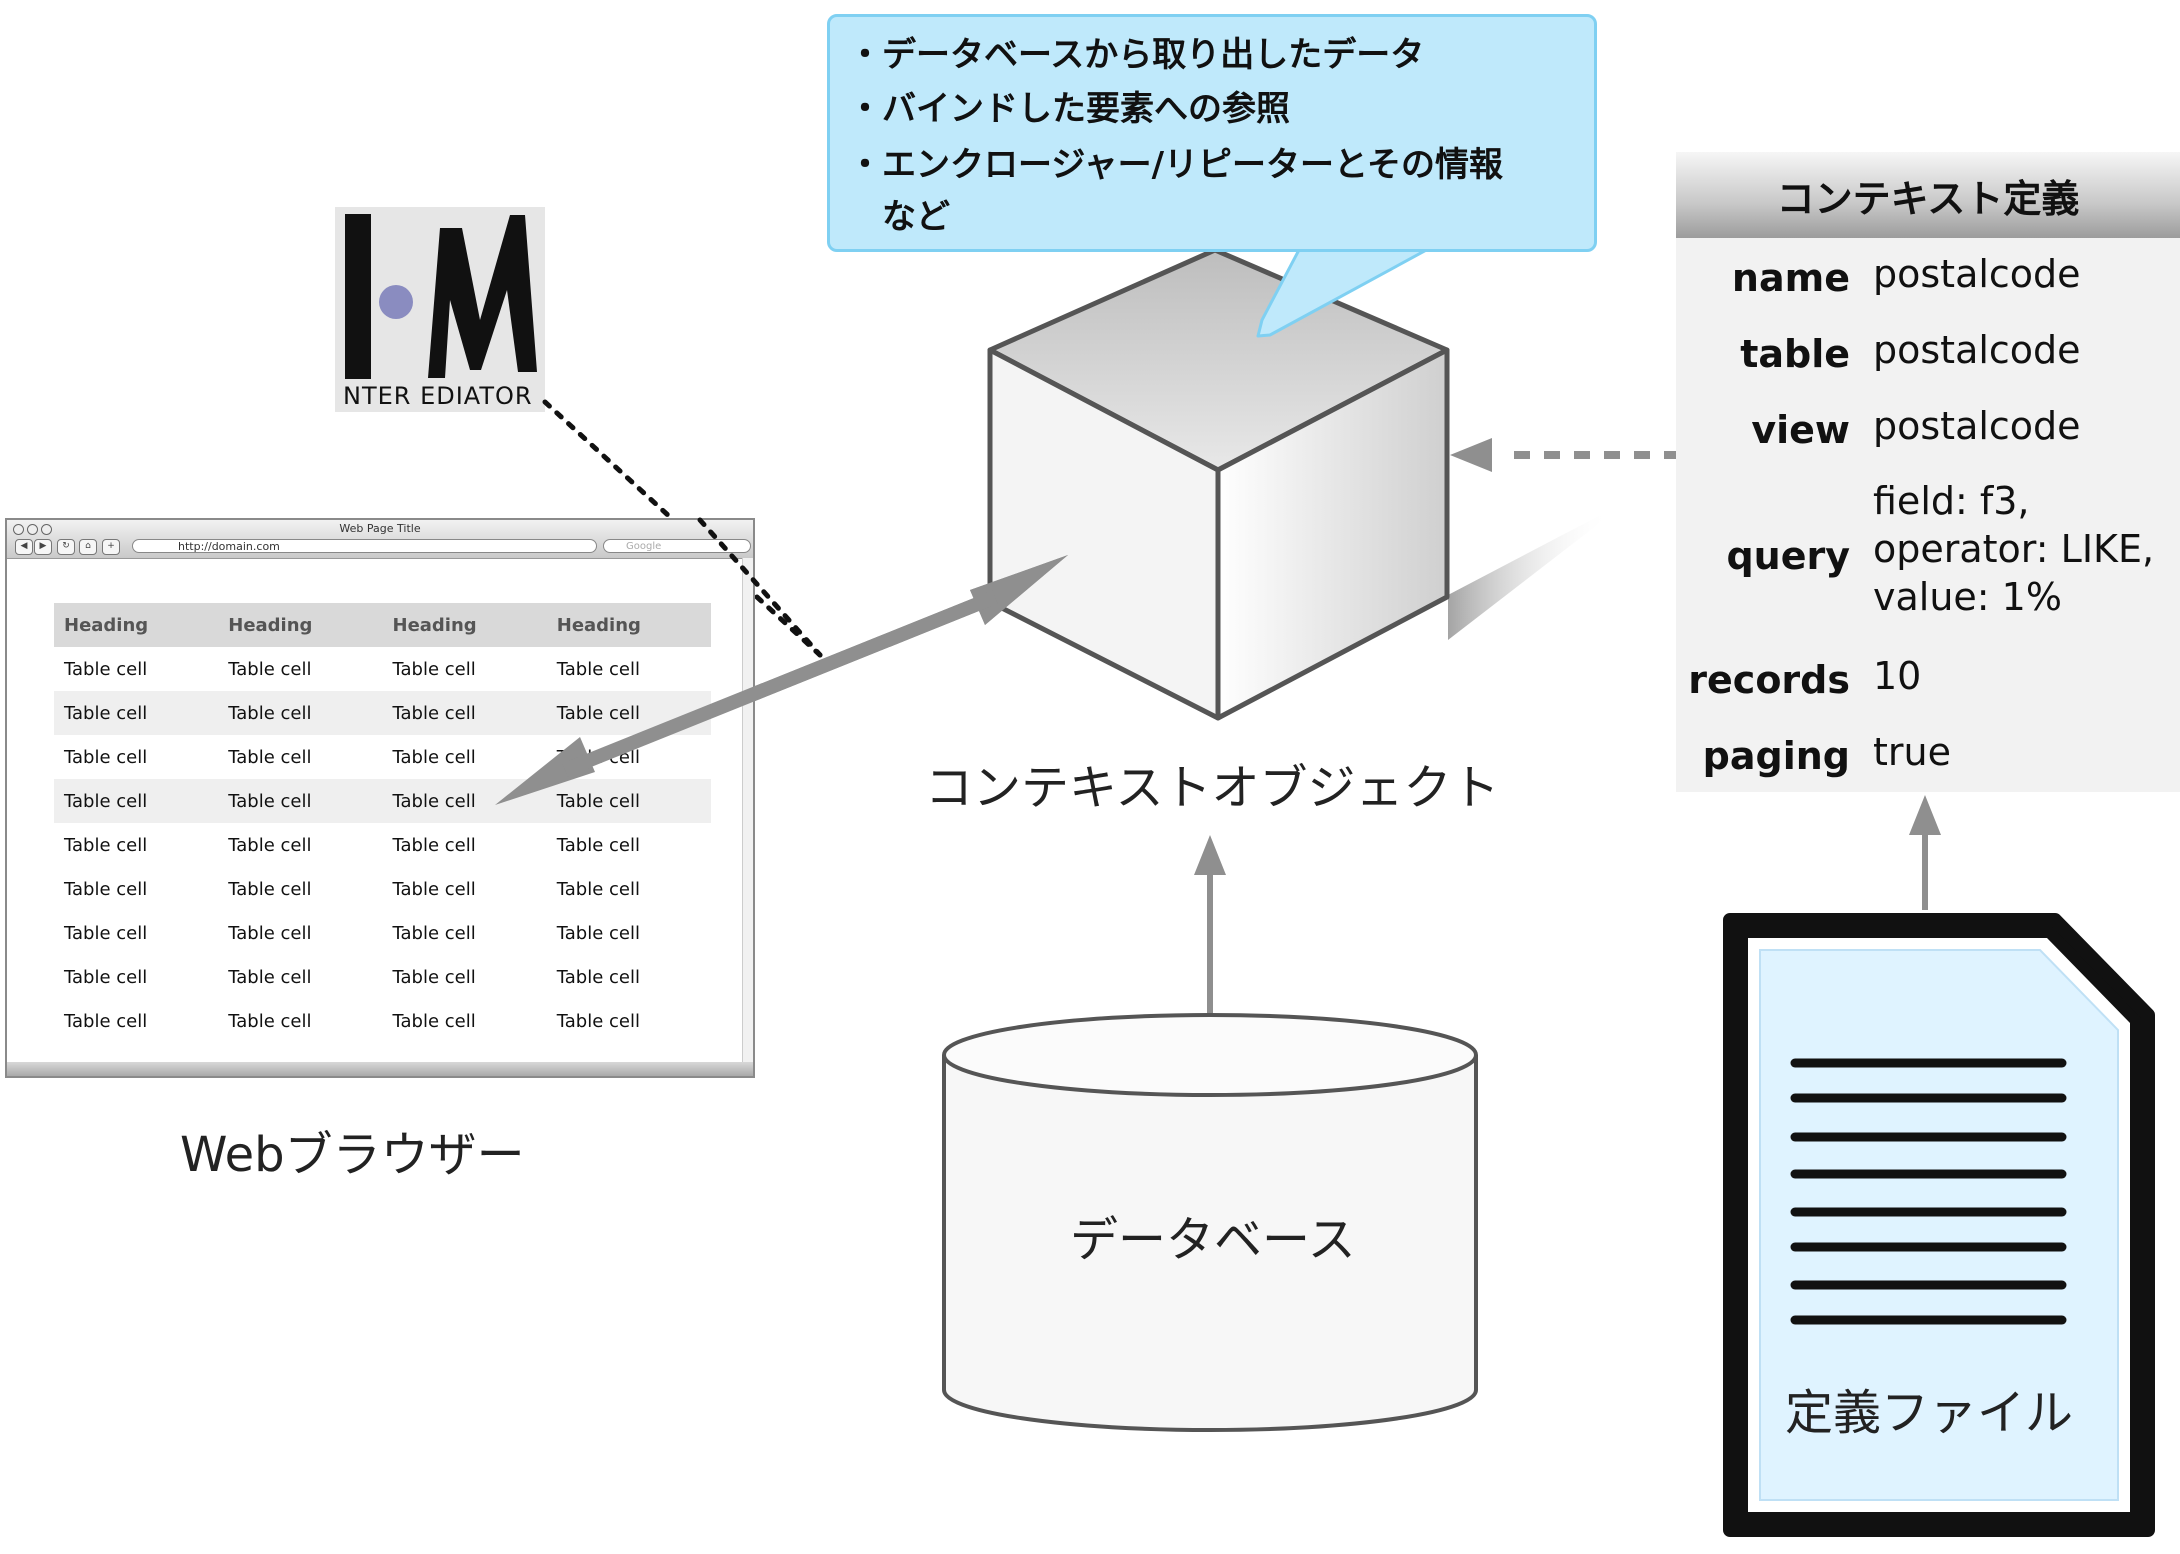 This screenshot has height=1554, width=2180. What do you see at coordinates (1213, 1240) in the screenshot?
I see `database-label: データベース` at bounding box center [1213, 1240].